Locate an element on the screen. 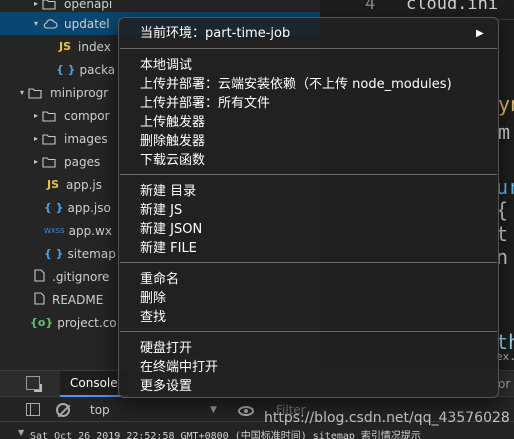  code-fragment: m is located at coordinates (504, 132).